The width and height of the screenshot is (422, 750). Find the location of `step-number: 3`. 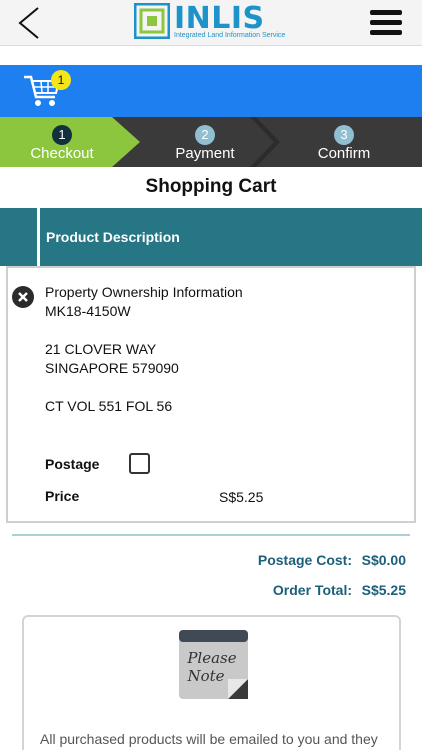

step-number: 3 is located at coordinates (344, 135).